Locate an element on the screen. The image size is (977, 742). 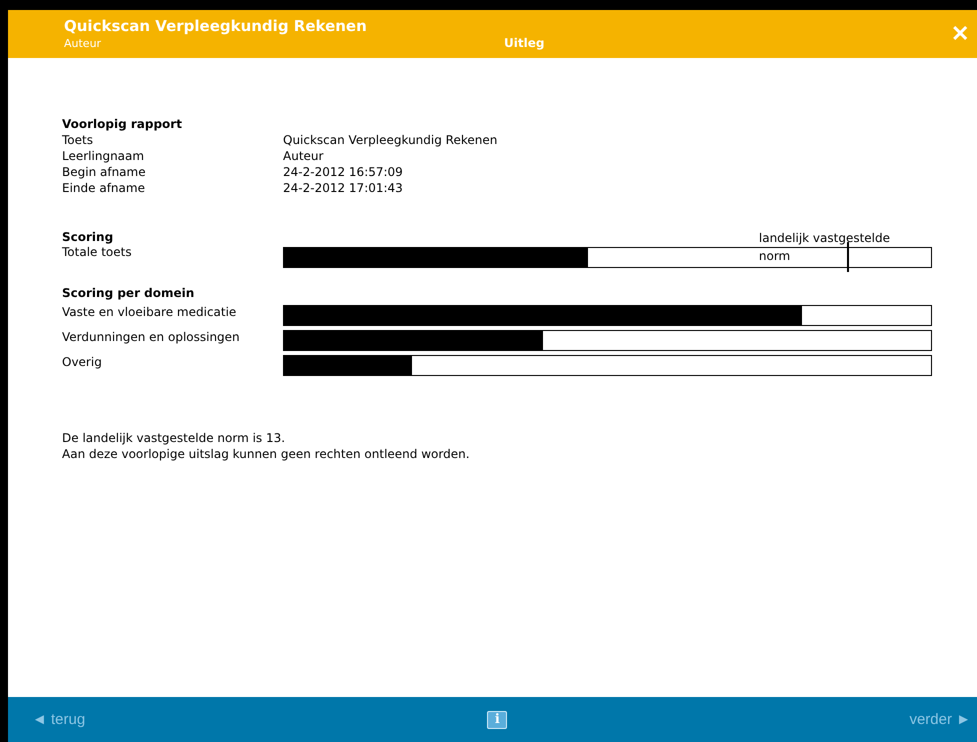
field-value: Quickscan Verpleegkundig Rekenen is located at coordinates (390, 140).